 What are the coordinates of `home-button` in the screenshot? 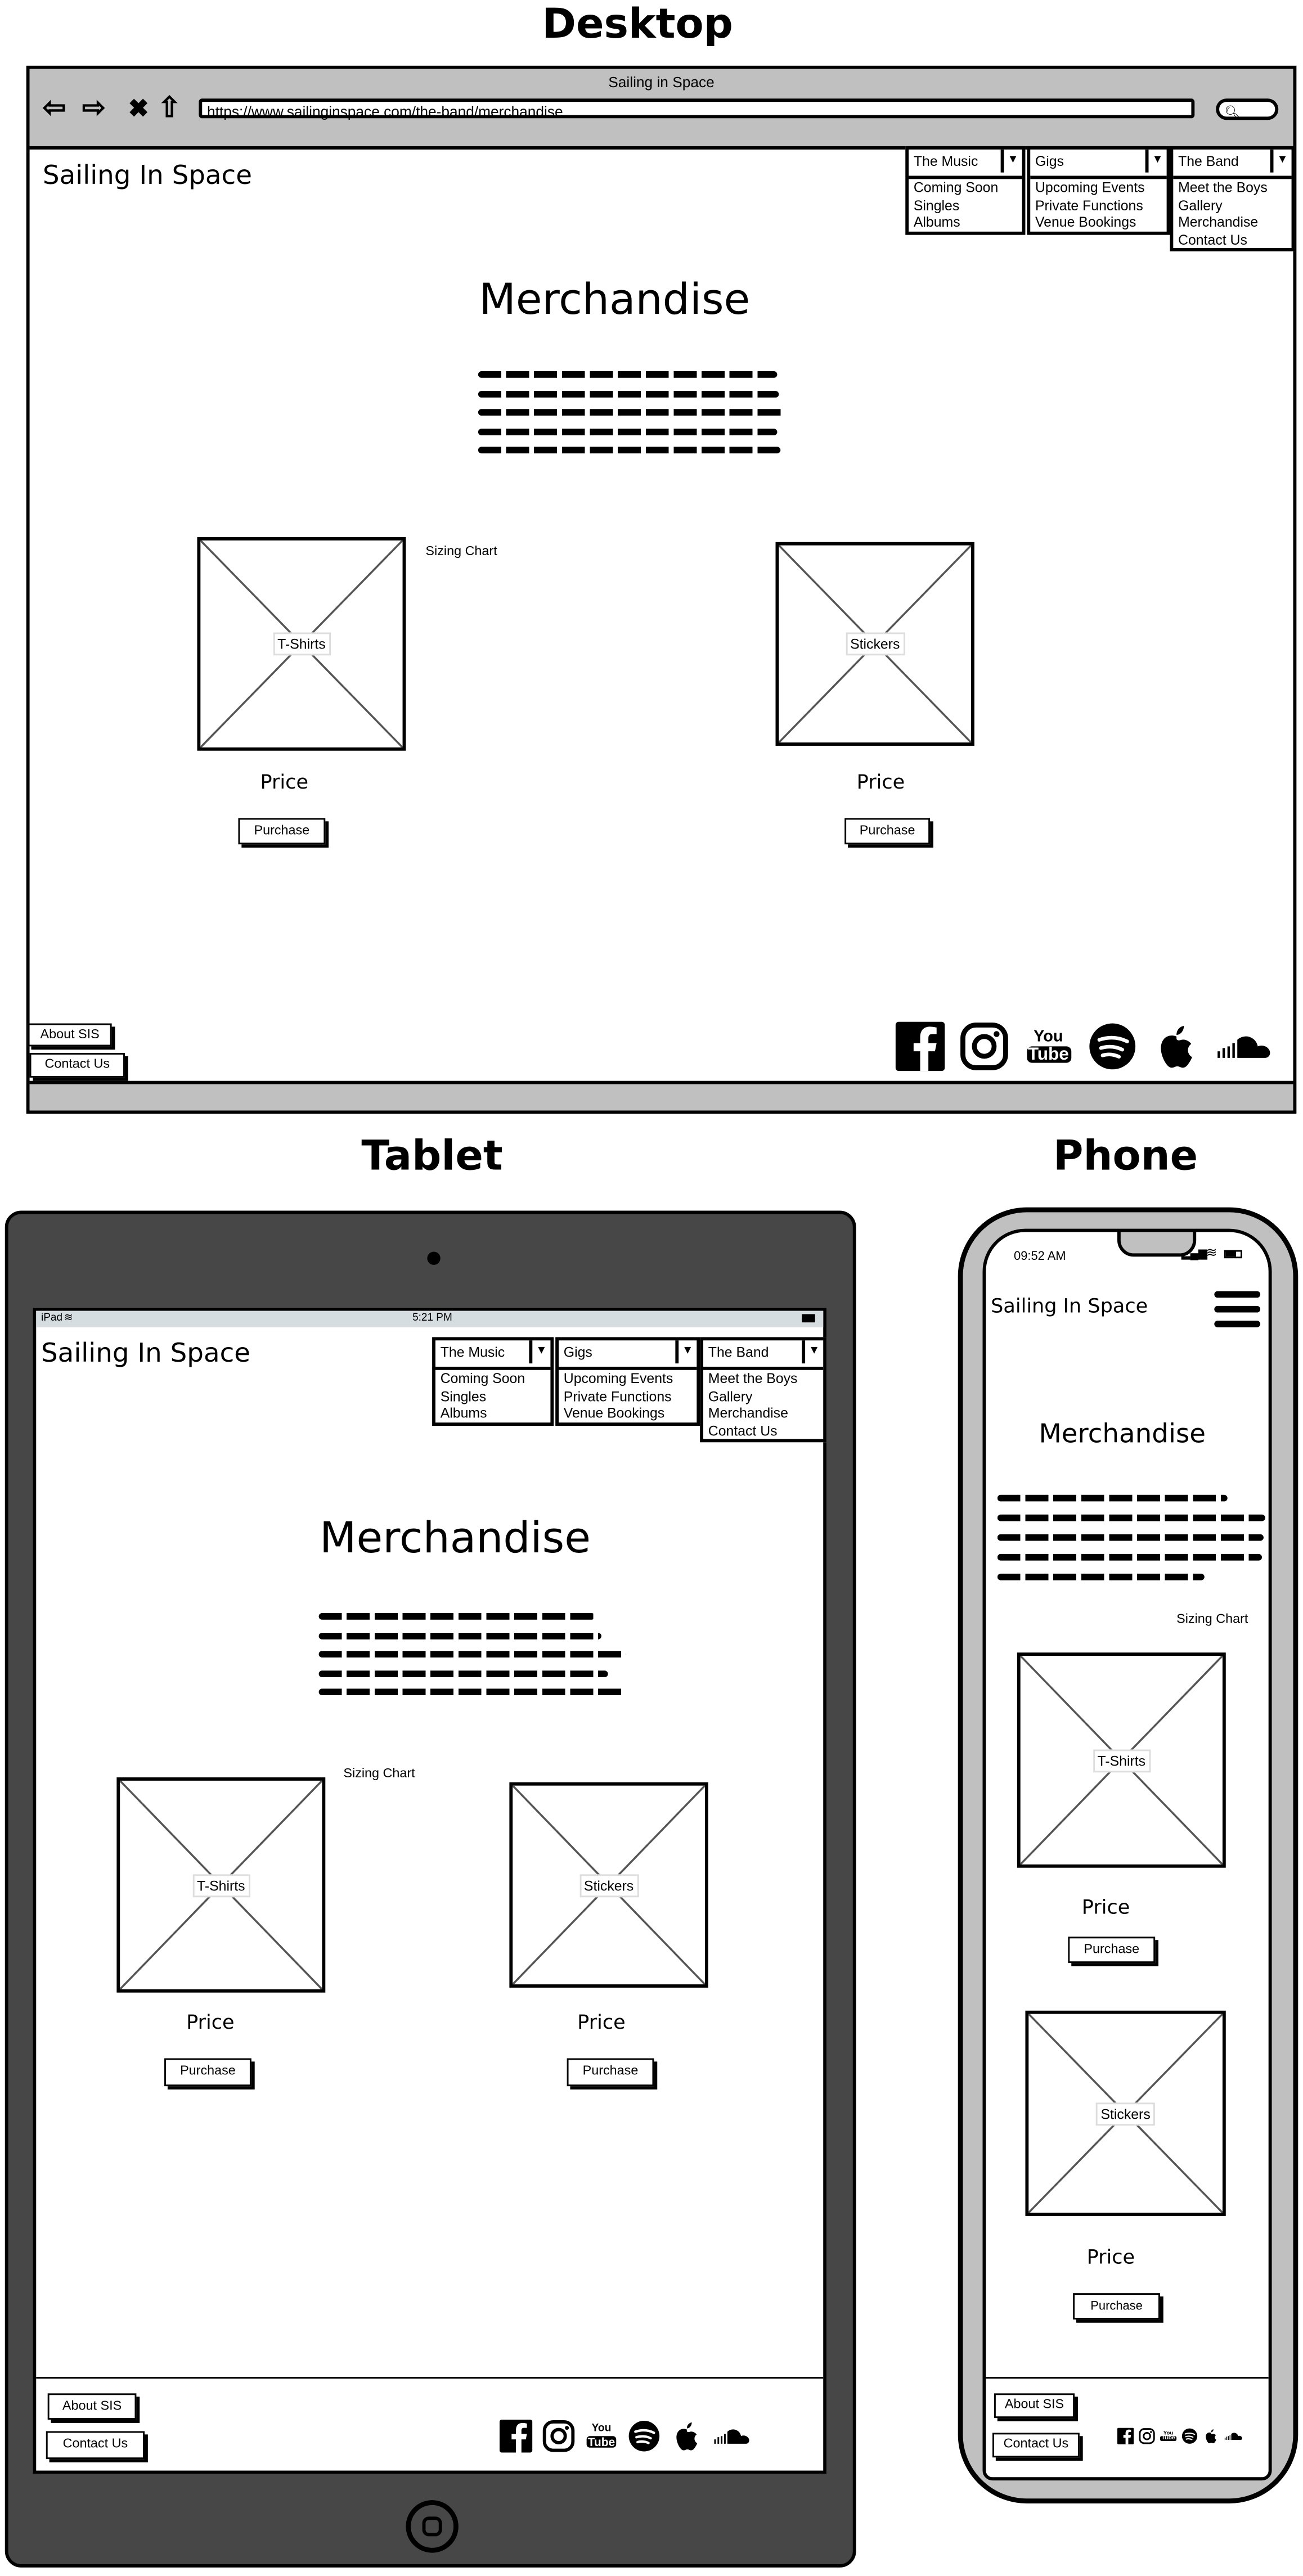 It's located at (432, 2526).